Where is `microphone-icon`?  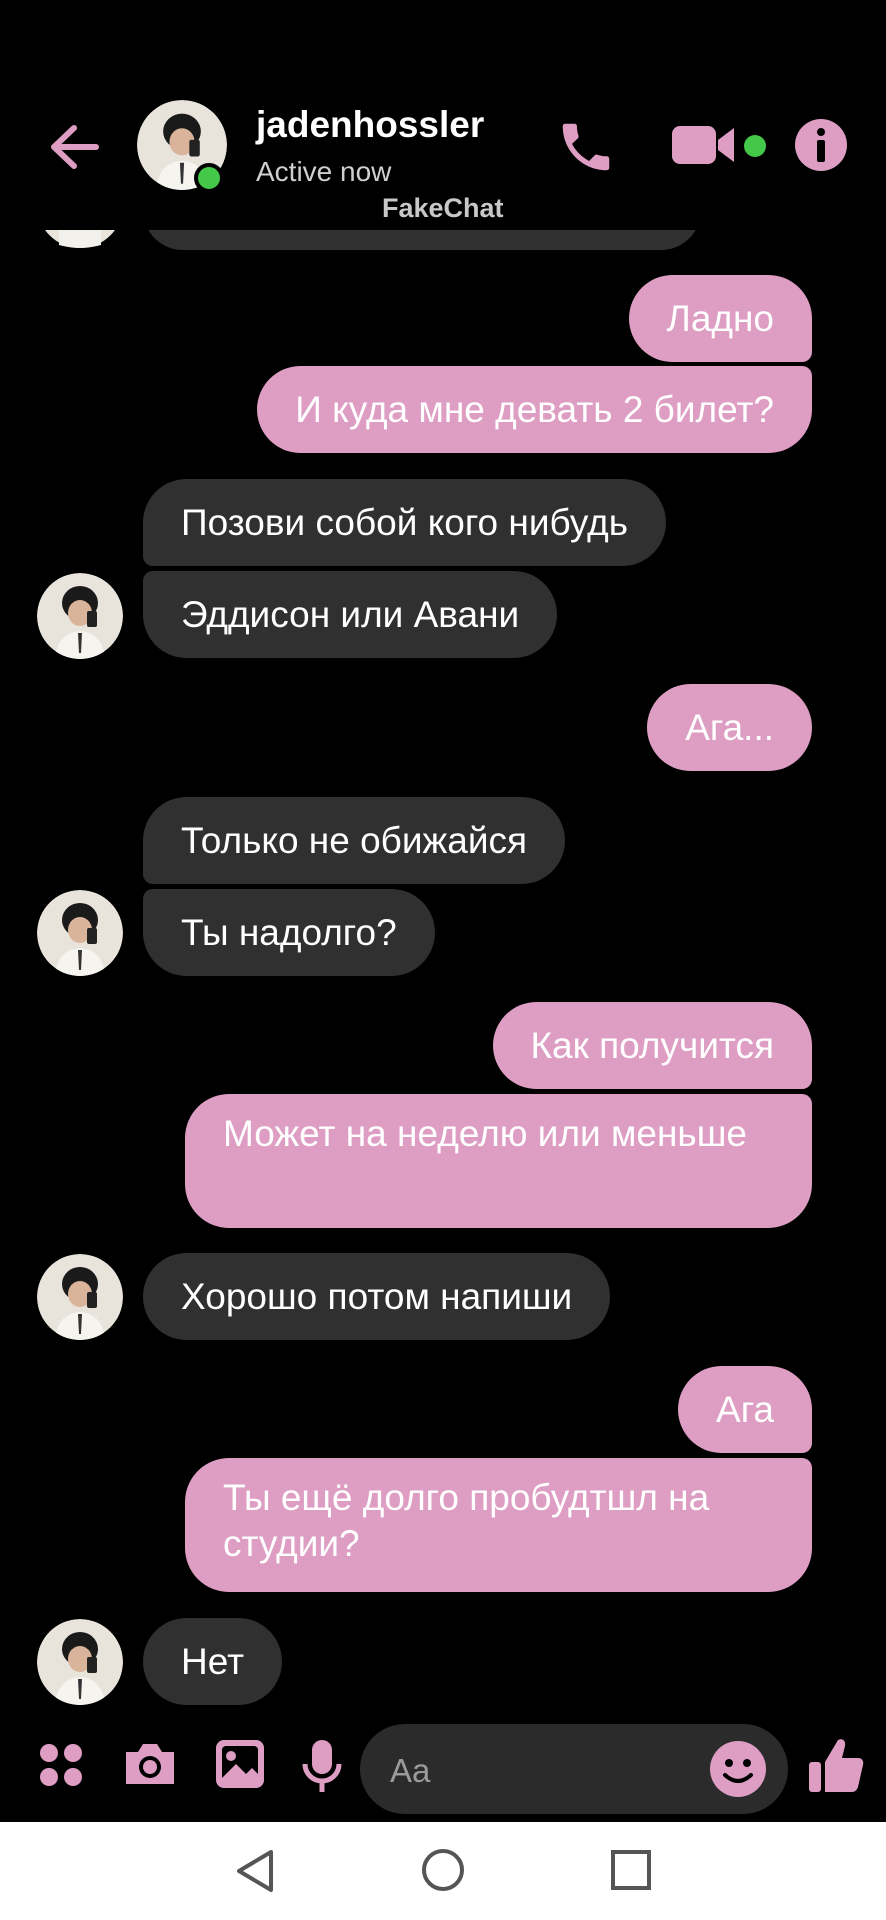
microphone-icon is located at coordinates (322, 1768).